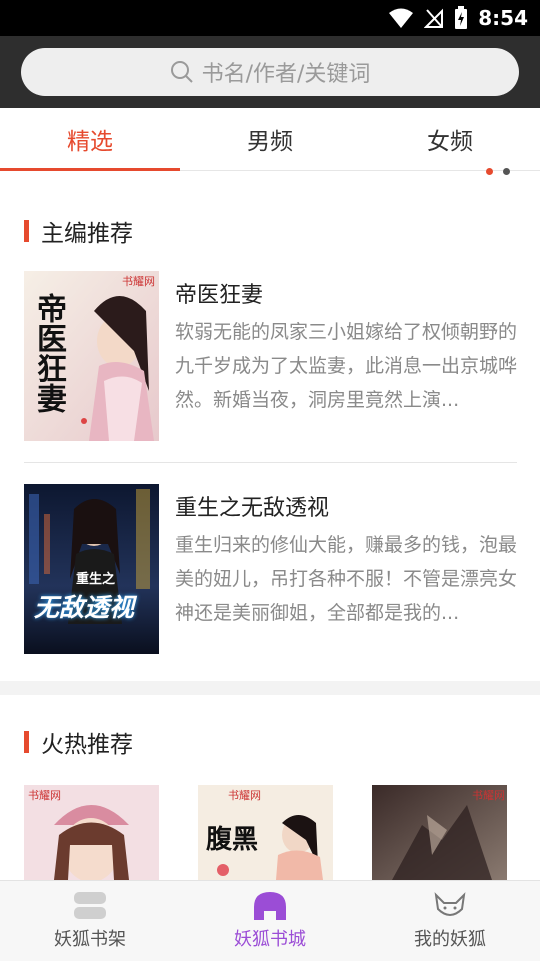 The width and height of the screenshot is (540, 961). What do you see at coordinates (91, 569) in the screenshot?
I see `book-cover: 重生之 无敌透视` at bounding box center [91, 569].